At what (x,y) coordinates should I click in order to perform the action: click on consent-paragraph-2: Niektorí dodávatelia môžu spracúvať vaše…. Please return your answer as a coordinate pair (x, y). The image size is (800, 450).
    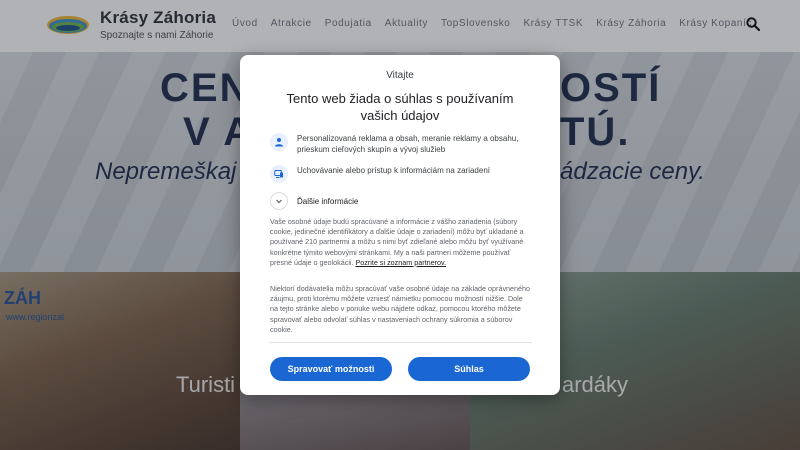
    Looking at the image, I should click on (400, 309).